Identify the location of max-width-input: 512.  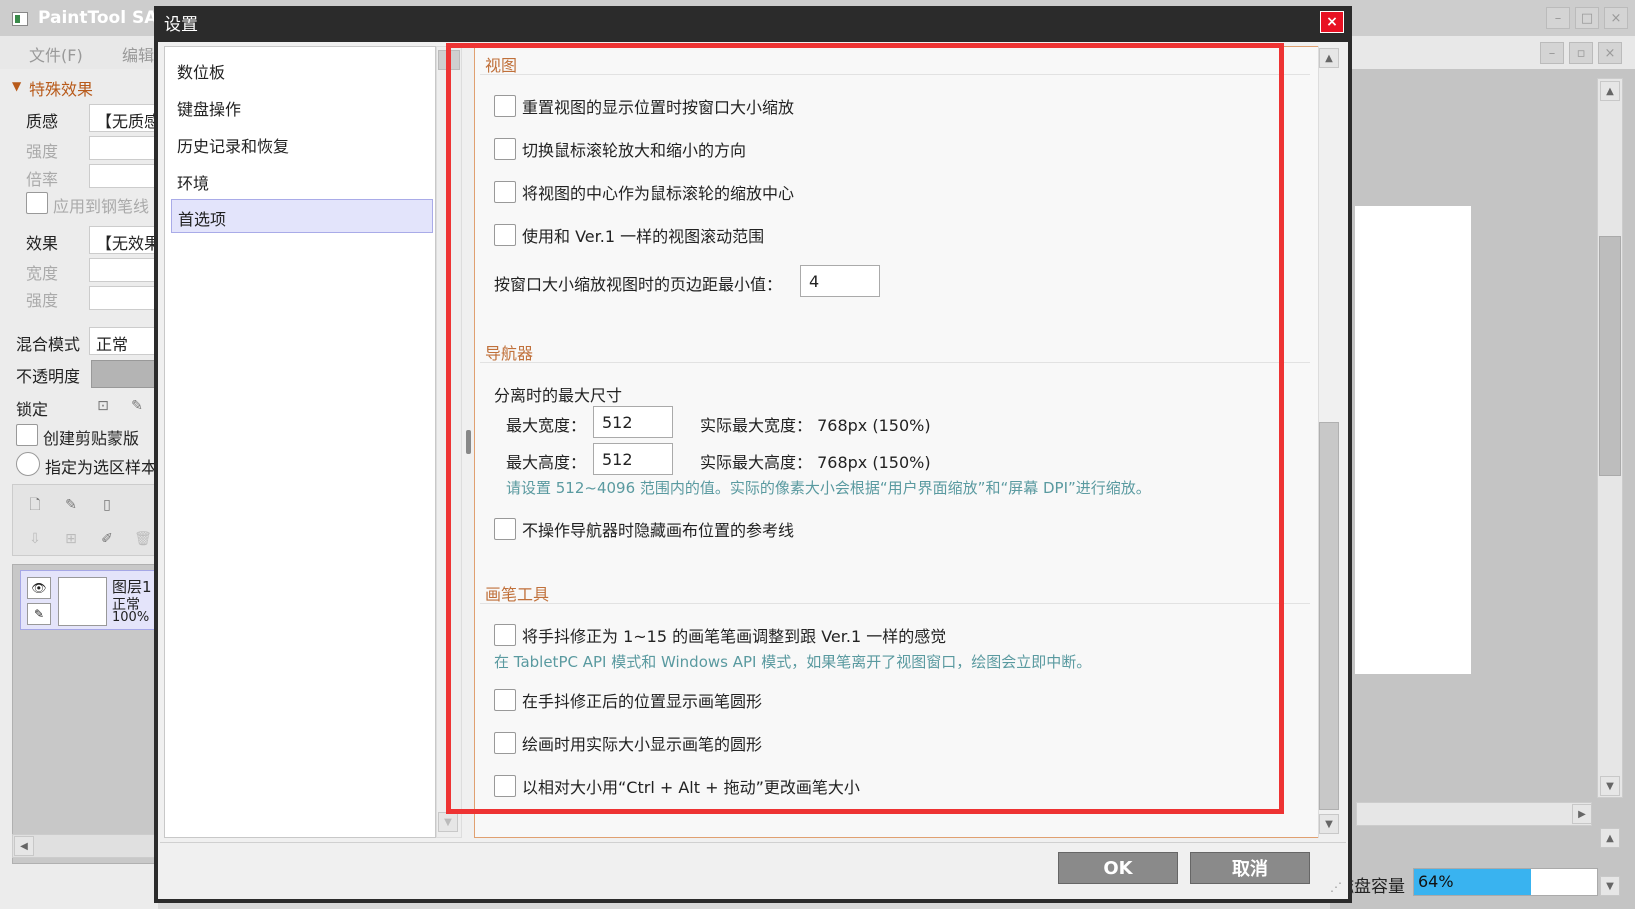
(633, 422).